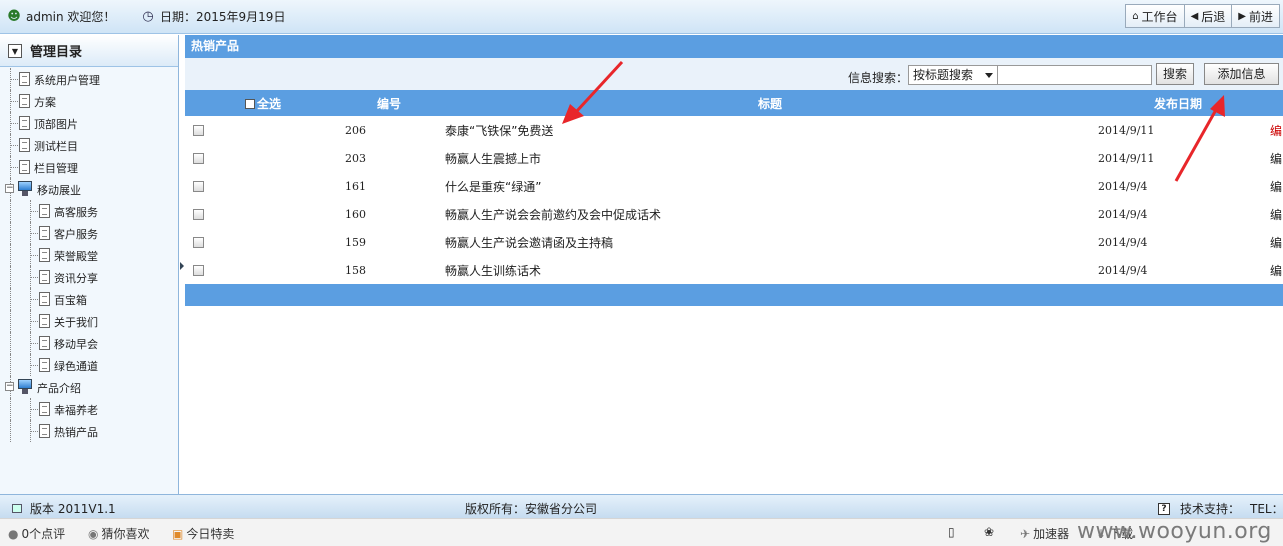 The image size is (1283, 546). I want to click on sidebar-item-label: 客户服务, so click(76, 234).